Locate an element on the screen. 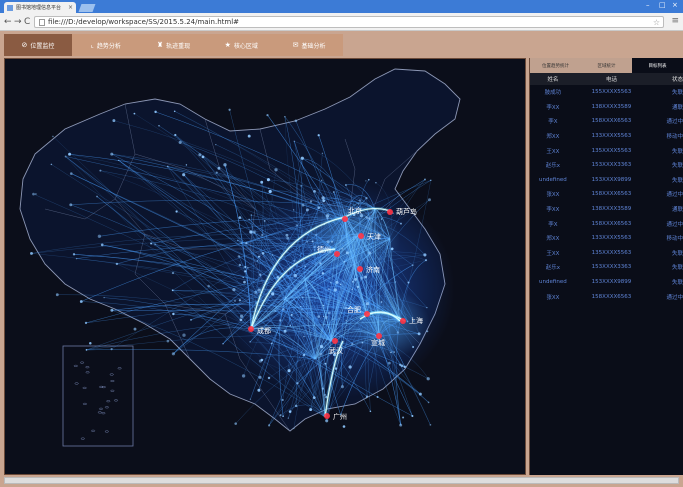 The width and height of the screenshot is (683, 487). cell-status: 失联 is located at coordinates (677, 151).